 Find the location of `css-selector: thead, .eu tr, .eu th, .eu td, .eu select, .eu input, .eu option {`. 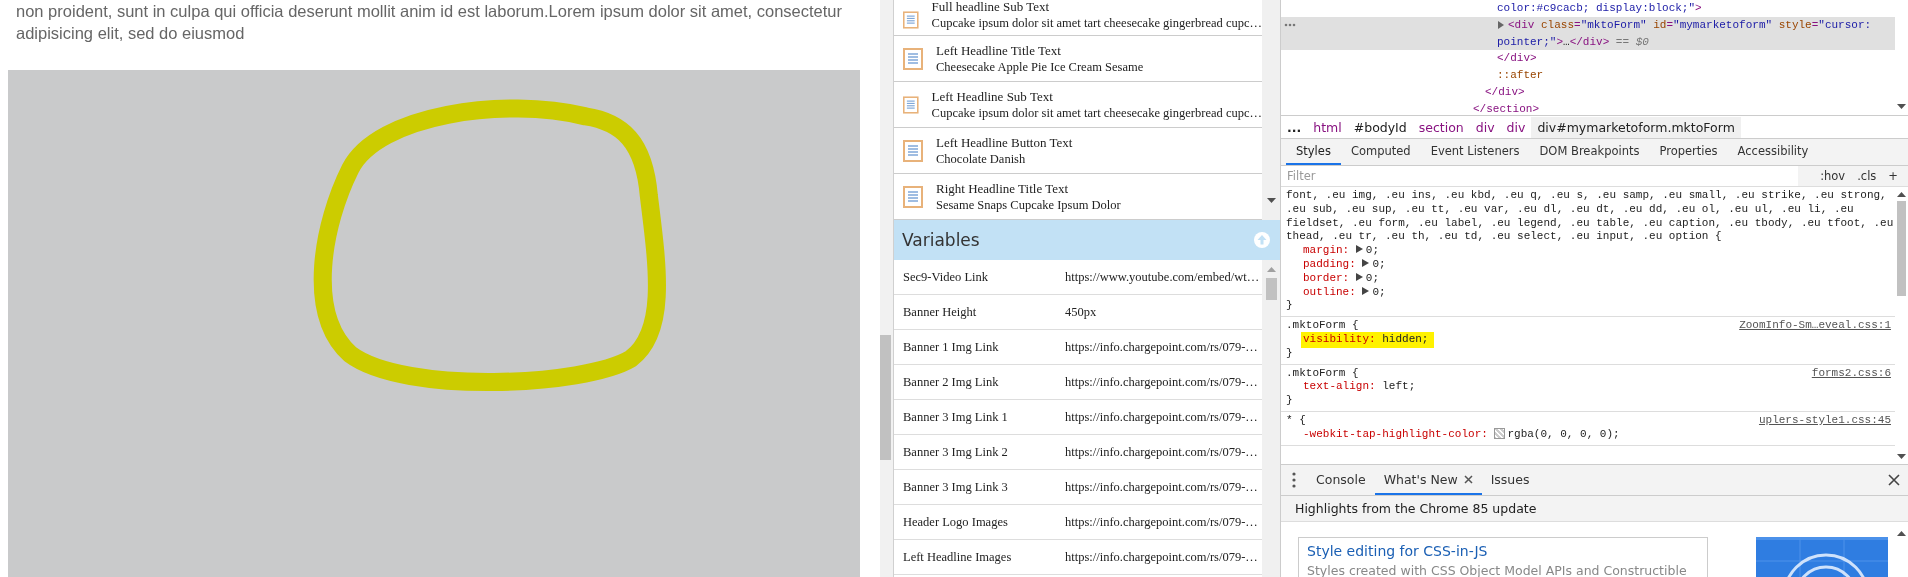

css-selector: thead, .eu tr, .eu th, .eu td, .eu select, .eu input, .eu option { is located at coordinates (1504, 237).